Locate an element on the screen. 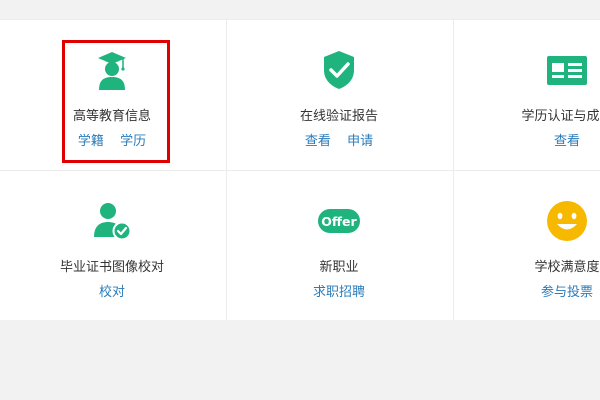 Image resolution: width=600 pixels, height=400 pixels. offer-badge-text: Offer is located at coordinates (339, 221).